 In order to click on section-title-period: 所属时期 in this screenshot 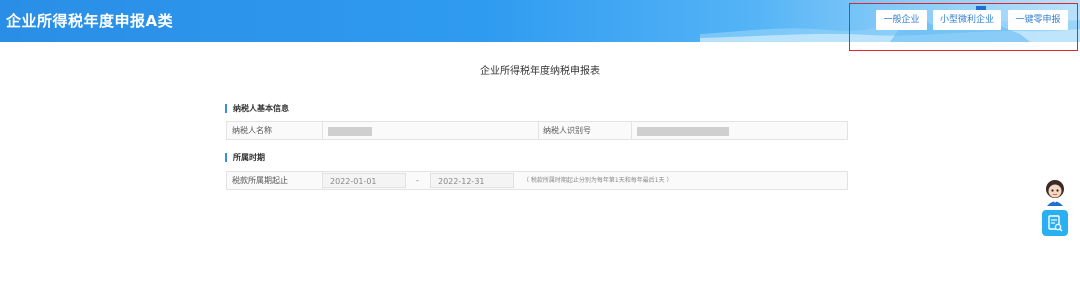, I will do `click(245, 157)`.